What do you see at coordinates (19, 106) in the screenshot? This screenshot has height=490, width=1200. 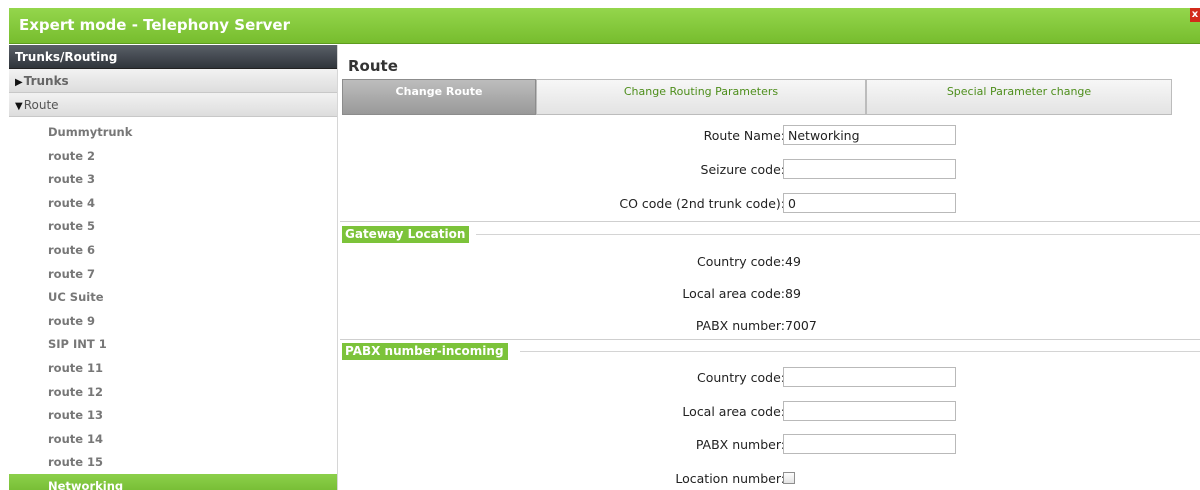 I see `triangle-down-icon: ▼` at bounding box center [19, 106].